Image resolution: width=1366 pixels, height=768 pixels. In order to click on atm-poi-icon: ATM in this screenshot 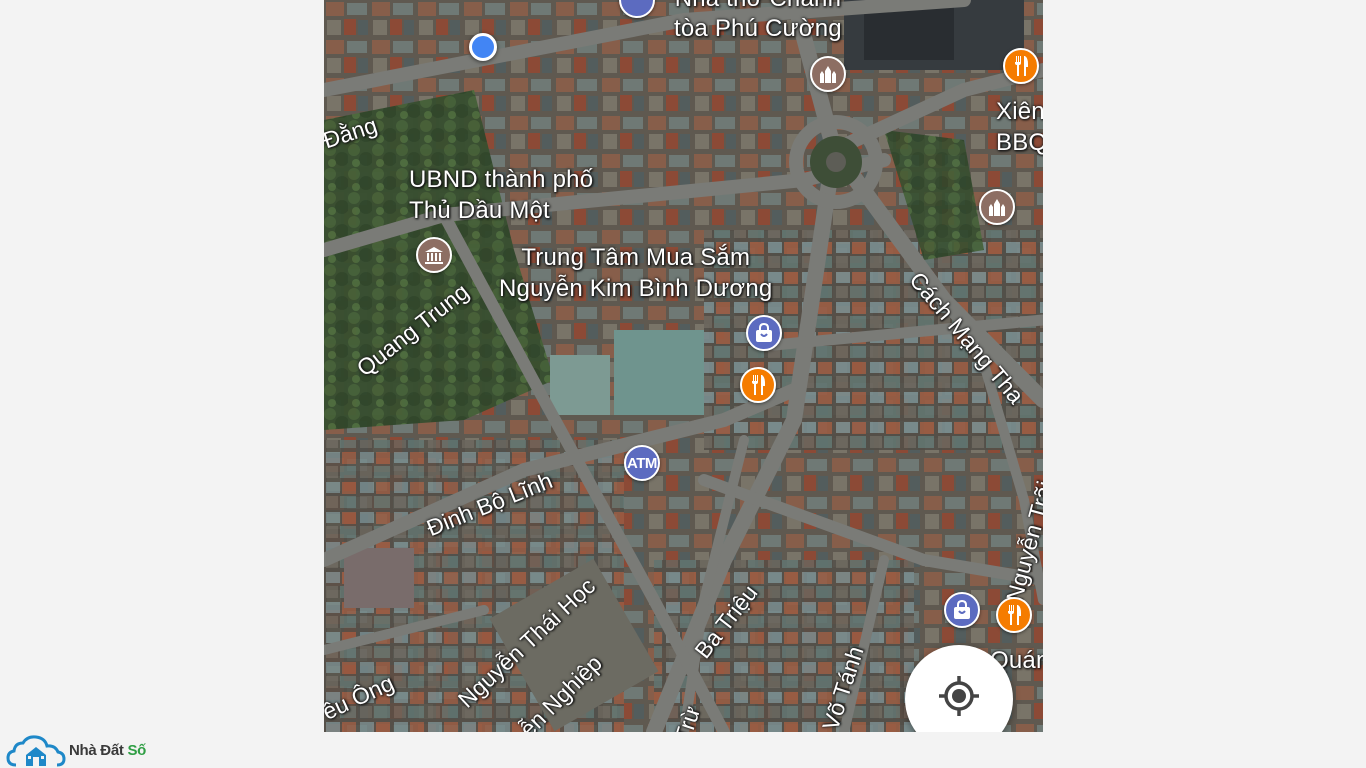, I will do `click(642, 463)`.